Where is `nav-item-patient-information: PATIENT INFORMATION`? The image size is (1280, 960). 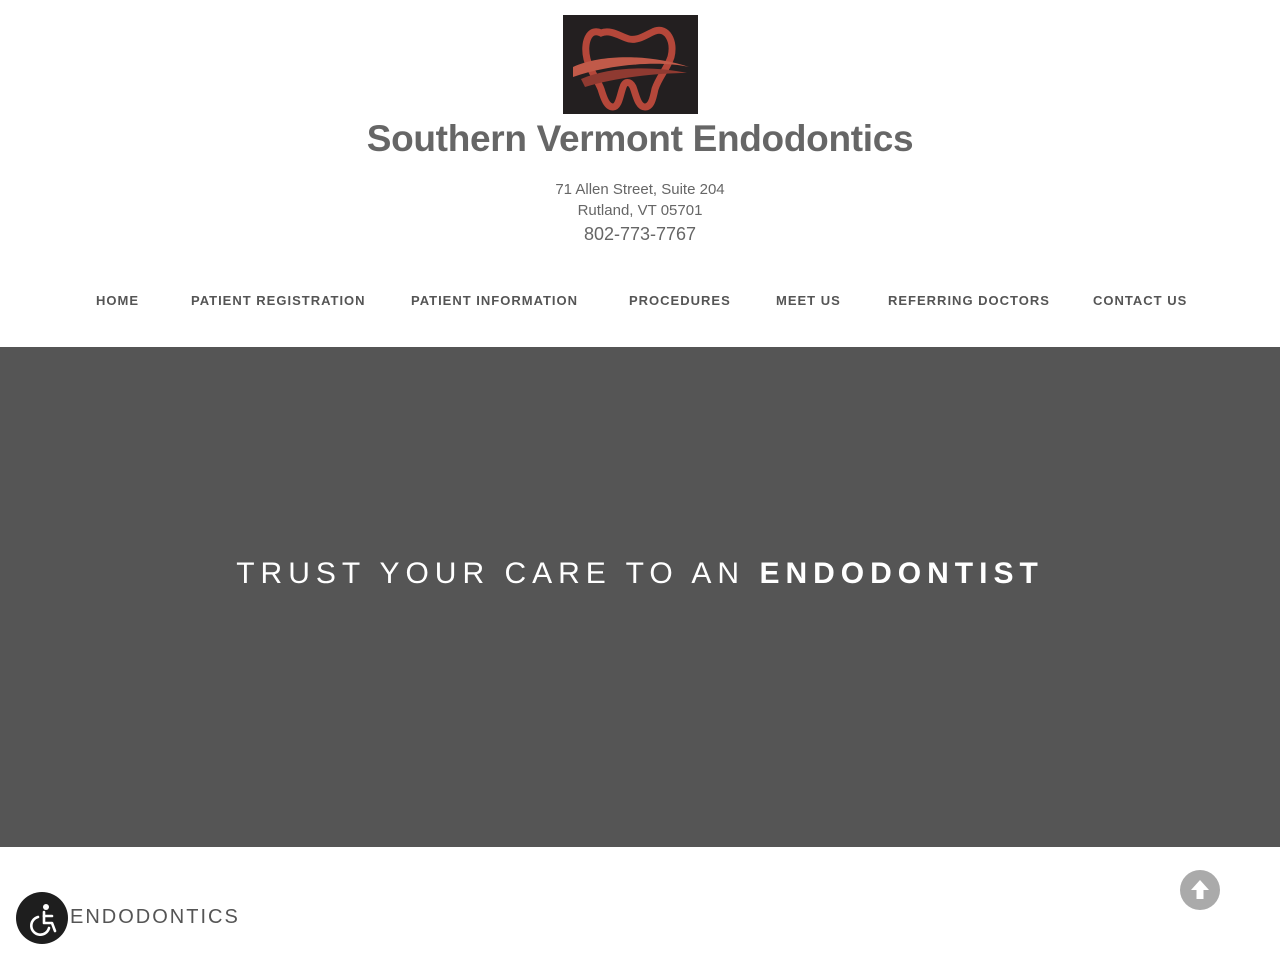
nav-item-patient-information: PATIENT INFORMATION is located at coordinates (494, 300).